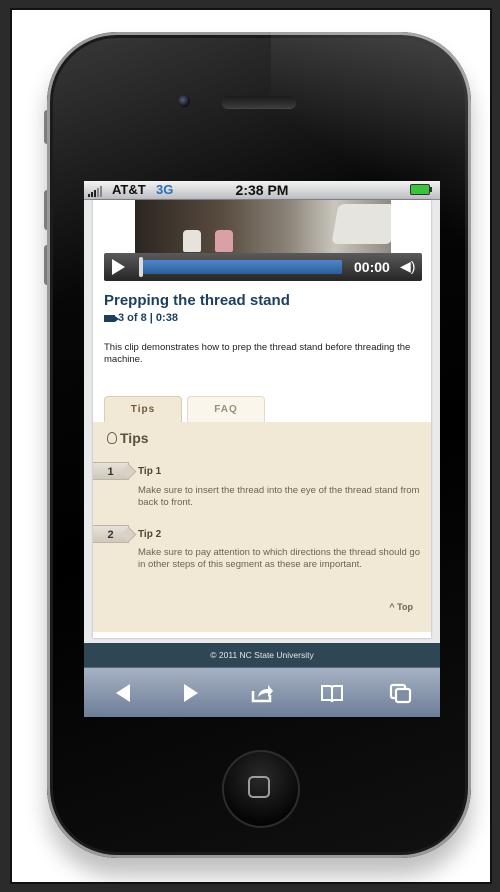 The image size is (500, 892). I want to click on tip-number-1: 1, so click(111, 471).